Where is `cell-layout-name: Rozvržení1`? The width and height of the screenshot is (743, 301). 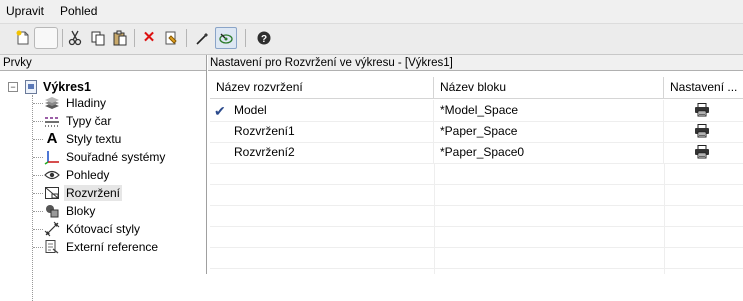 cell-layout-name: Rozvržení1 is located at coordinates (331, 131).